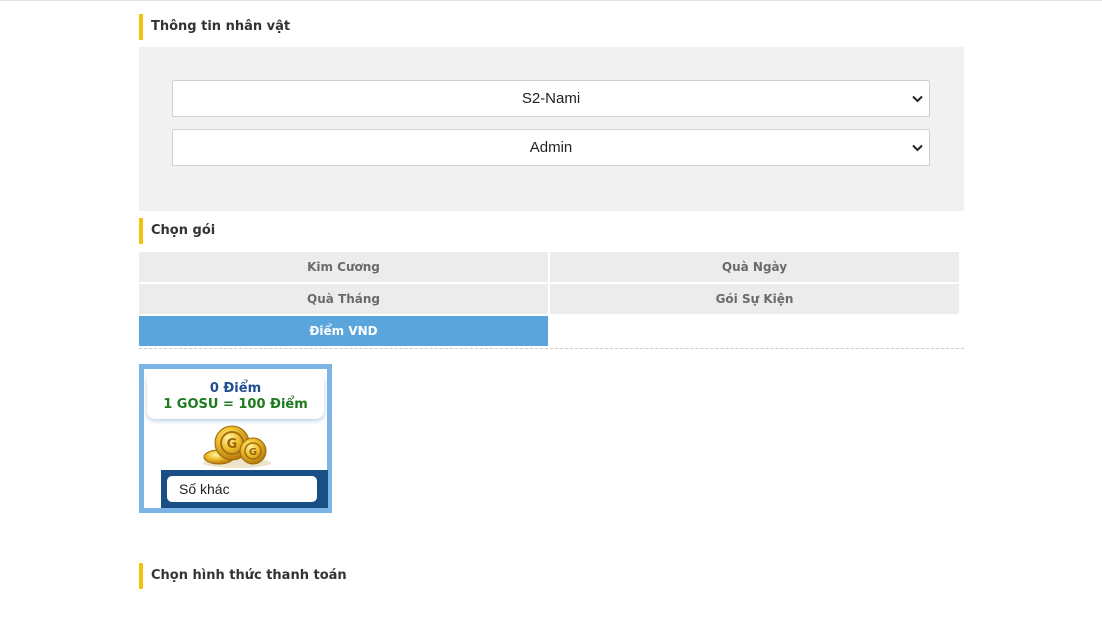 The height and width of the screenshot is (620, 1102). I want to click on package-points: 0 Điểm, so click(235, 388).